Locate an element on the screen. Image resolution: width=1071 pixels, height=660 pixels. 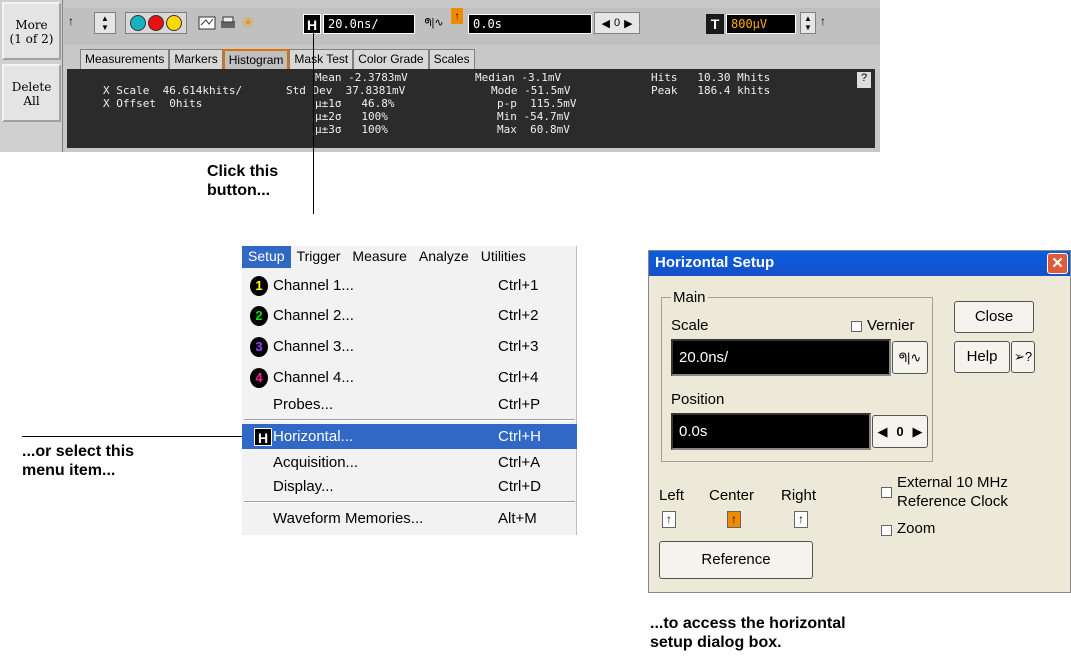
trigger-marker-icon: ↑ is located at coordinates (823, 21).